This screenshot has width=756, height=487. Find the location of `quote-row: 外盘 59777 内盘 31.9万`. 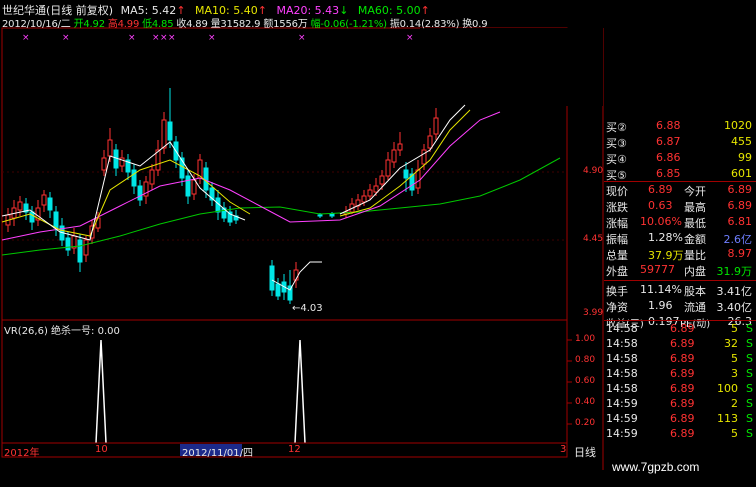

quote-row: 外盘 59777 内盘 31.9万 is located at coordinates (679, 271).